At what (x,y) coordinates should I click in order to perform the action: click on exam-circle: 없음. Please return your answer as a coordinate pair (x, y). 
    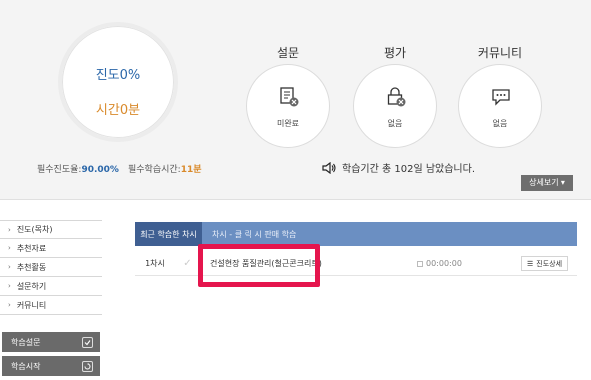
    Looking at the image, I should click on (395, 106).